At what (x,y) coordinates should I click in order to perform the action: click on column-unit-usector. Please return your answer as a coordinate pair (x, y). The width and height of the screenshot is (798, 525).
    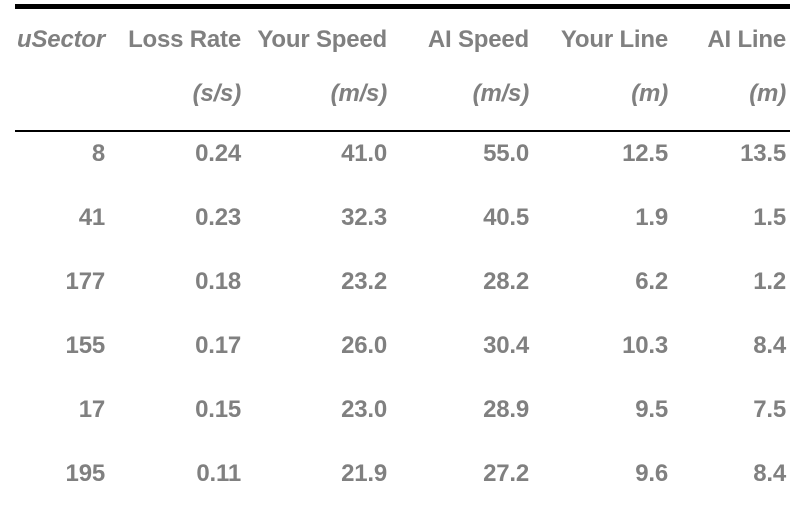
    Looking at the image, I should click on (58, 94).